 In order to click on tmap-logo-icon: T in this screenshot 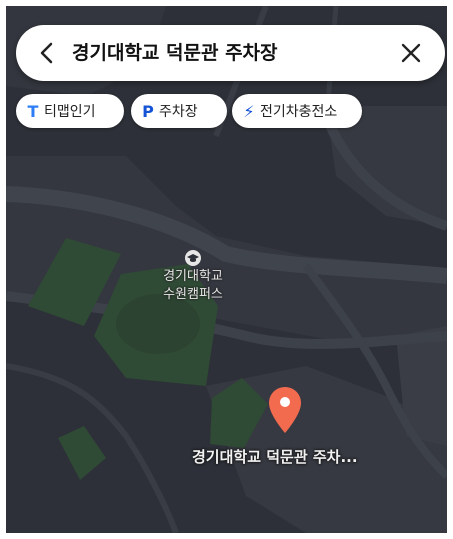, I will do `click(33, 111)`.